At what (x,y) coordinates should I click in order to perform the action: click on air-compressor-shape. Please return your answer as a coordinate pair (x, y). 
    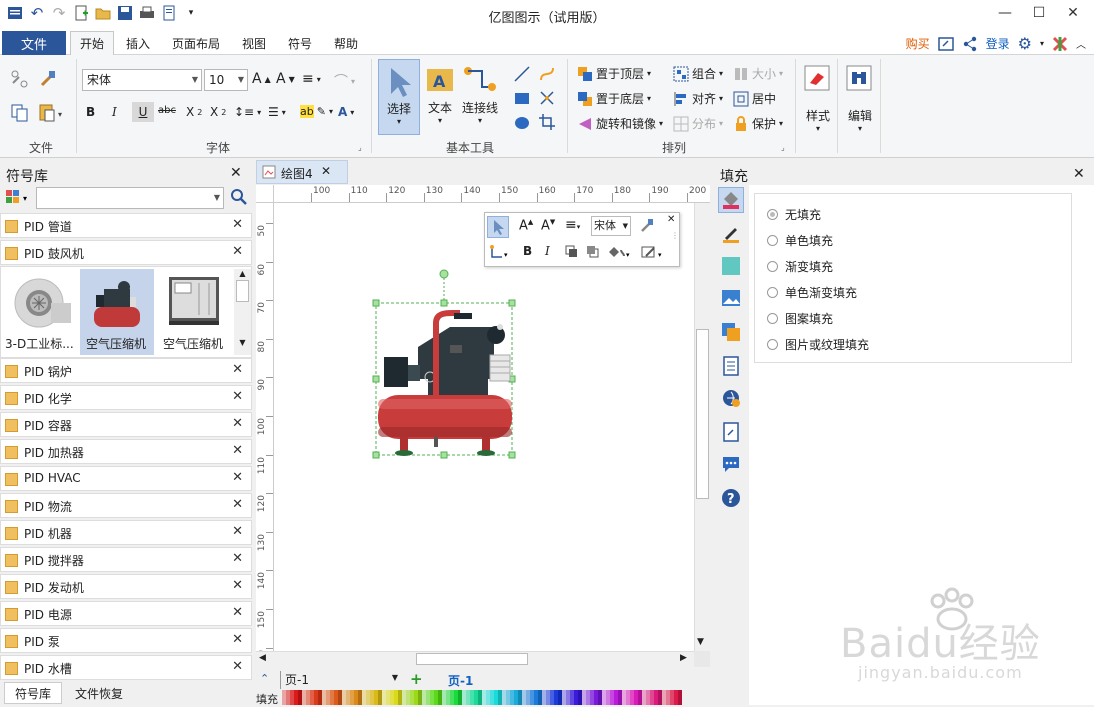
    Looking at the image, I should click on (444, 365).